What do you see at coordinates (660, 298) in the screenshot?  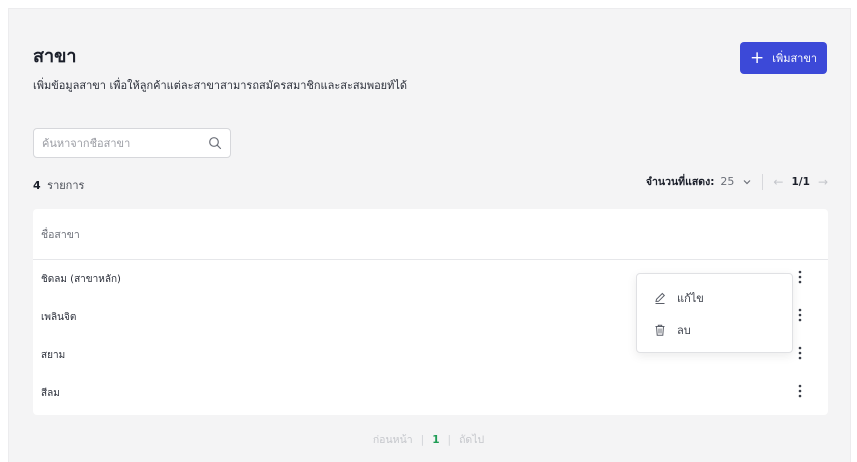 I see `pencil-icon` at bounding box center [660, 298].